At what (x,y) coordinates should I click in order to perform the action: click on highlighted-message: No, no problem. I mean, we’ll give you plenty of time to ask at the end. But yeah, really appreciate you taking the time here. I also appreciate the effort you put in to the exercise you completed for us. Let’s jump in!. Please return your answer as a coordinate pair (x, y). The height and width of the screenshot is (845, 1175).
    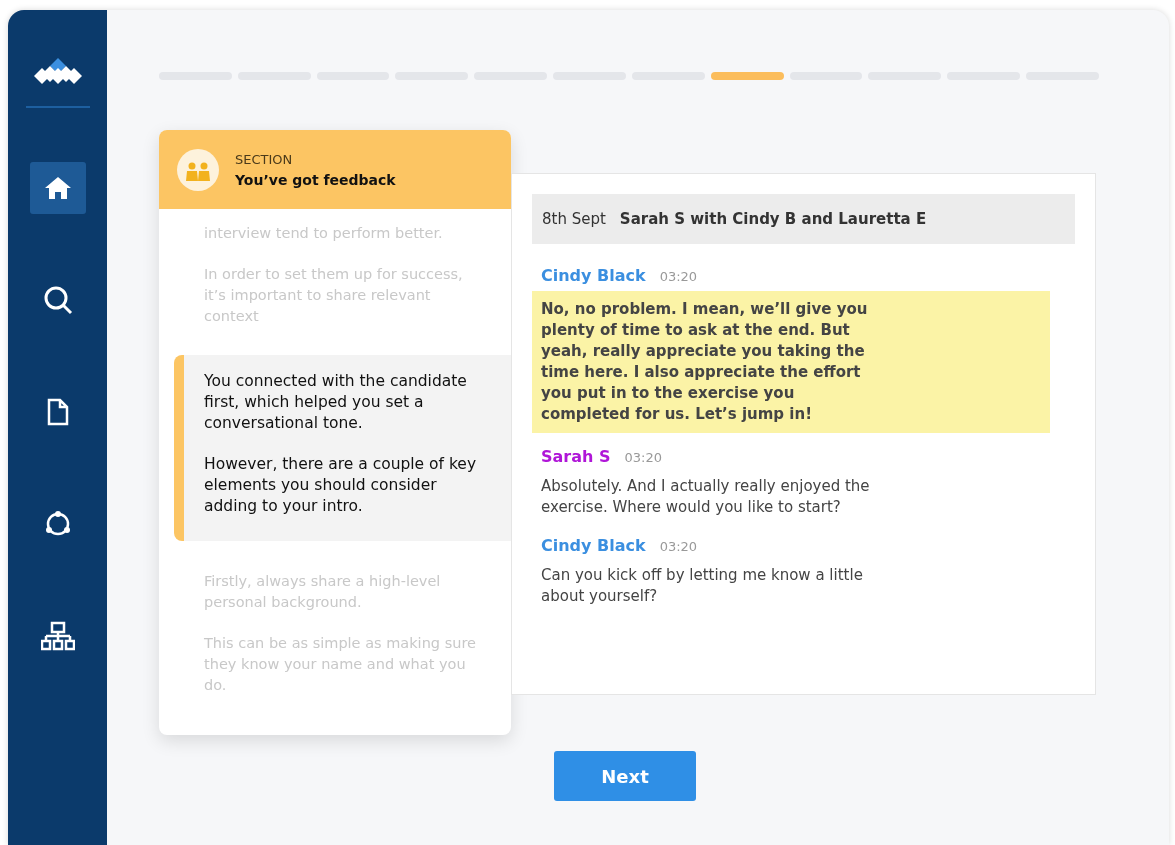
    Looking at the image, I should click on (791, 362).